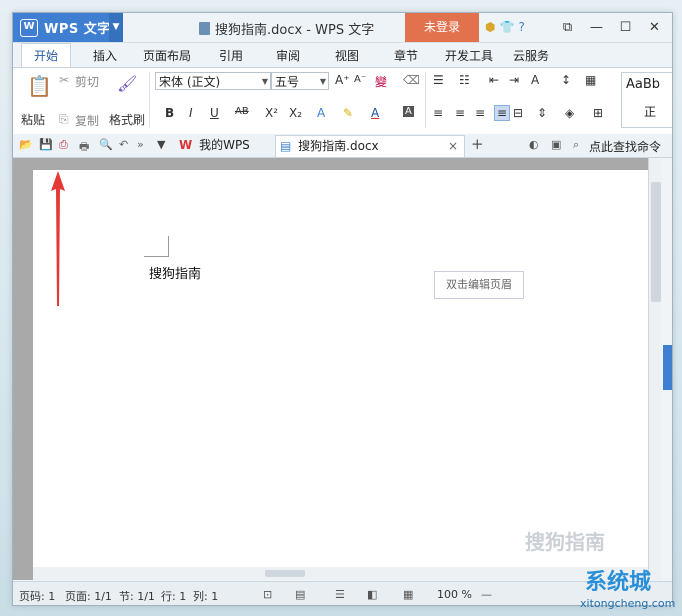 The width and height of the screenshot is (682, 616). Describe the element at coordinates (408, 111) in the screenshot. I see `char-shading-icon: A` at that location.